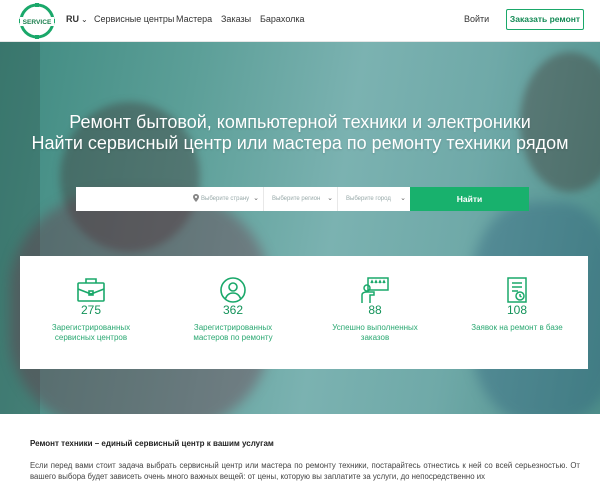  I want to click on login-link: Войти, so click(476, 19).